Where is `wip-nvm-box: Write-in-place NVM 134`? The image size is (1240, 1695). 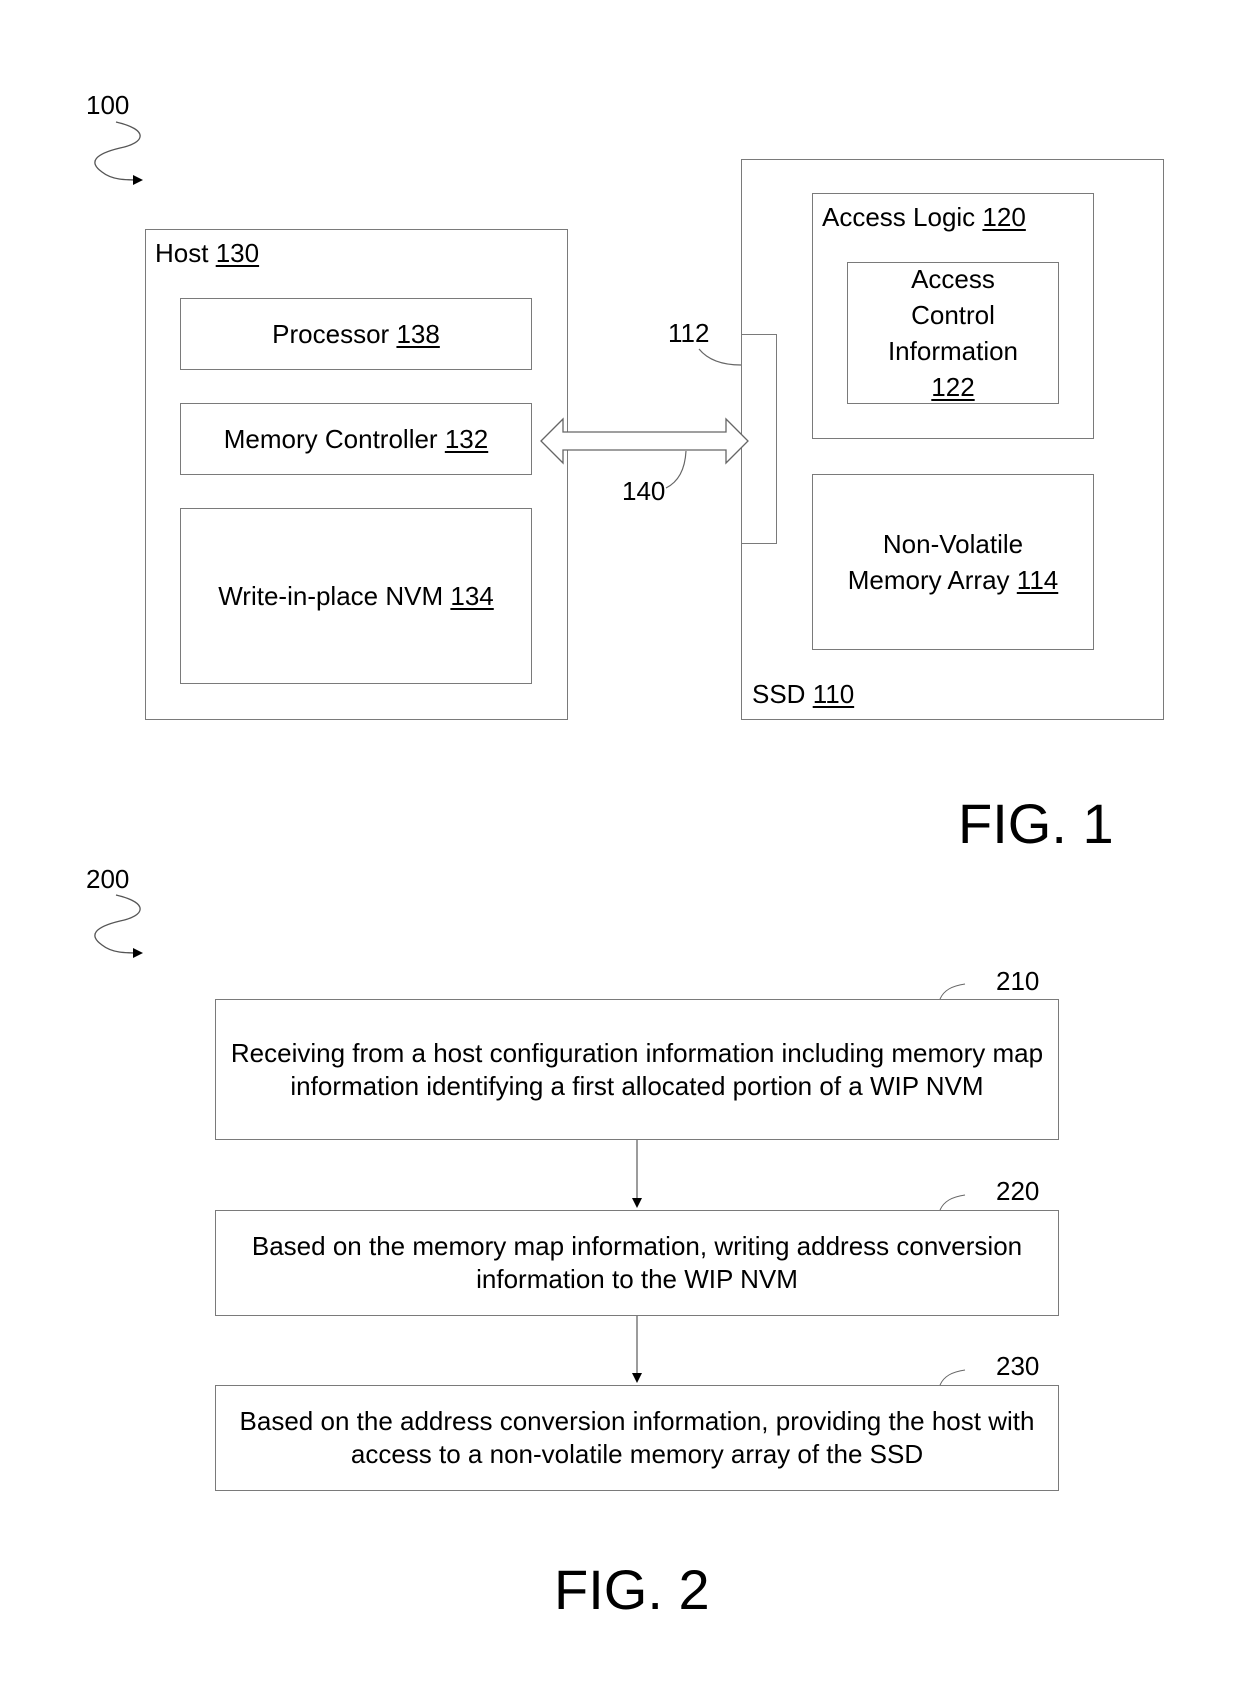
wip-nvm-box: Write-in-place NVM 134 is located at coordinates (356, 596).